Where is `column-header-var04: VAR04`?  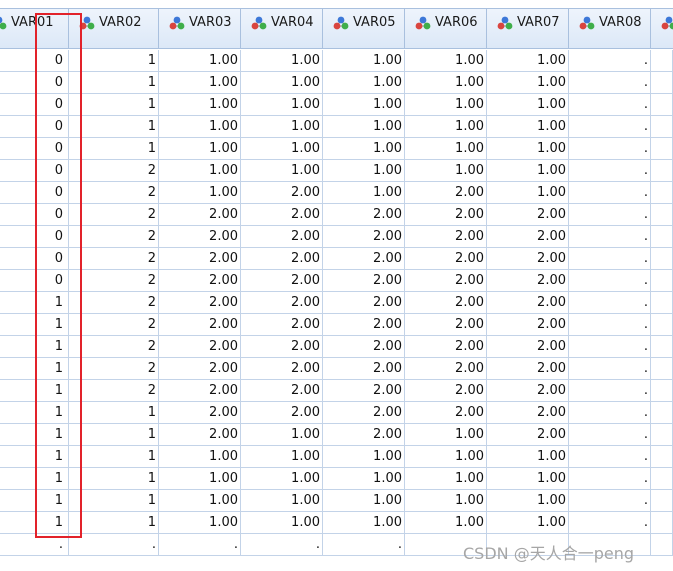
column-header-var04: VAR04 is located at coordinates (282, 28).